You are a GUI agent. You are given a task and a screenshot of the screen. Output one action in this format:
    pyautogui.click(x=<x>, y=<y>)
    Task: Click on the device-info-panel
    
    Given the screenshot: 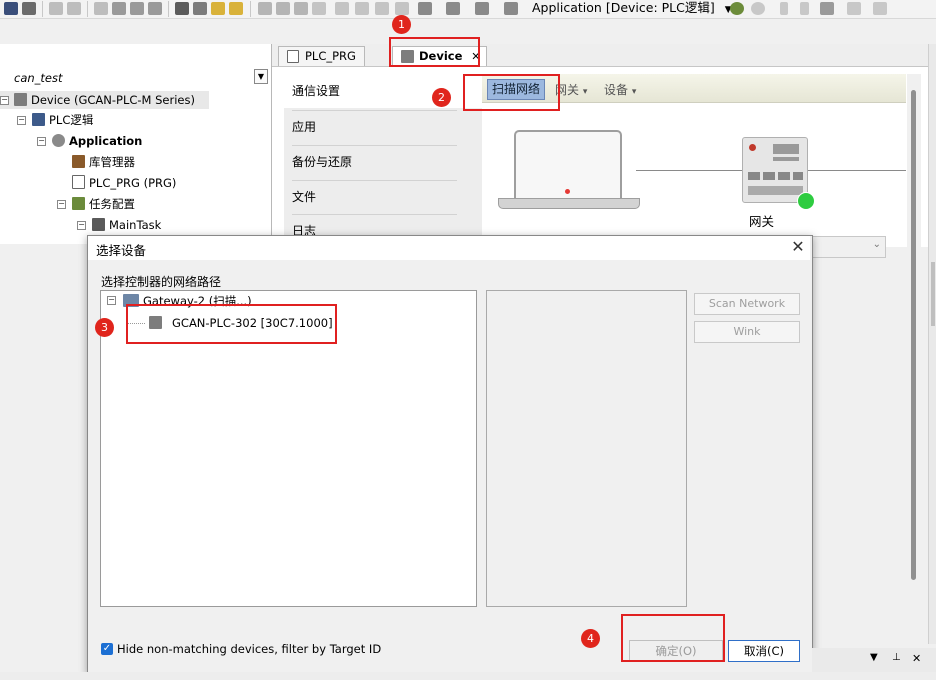 What is the action you would take?
    pyautogui.click(x=586, y=448)
    